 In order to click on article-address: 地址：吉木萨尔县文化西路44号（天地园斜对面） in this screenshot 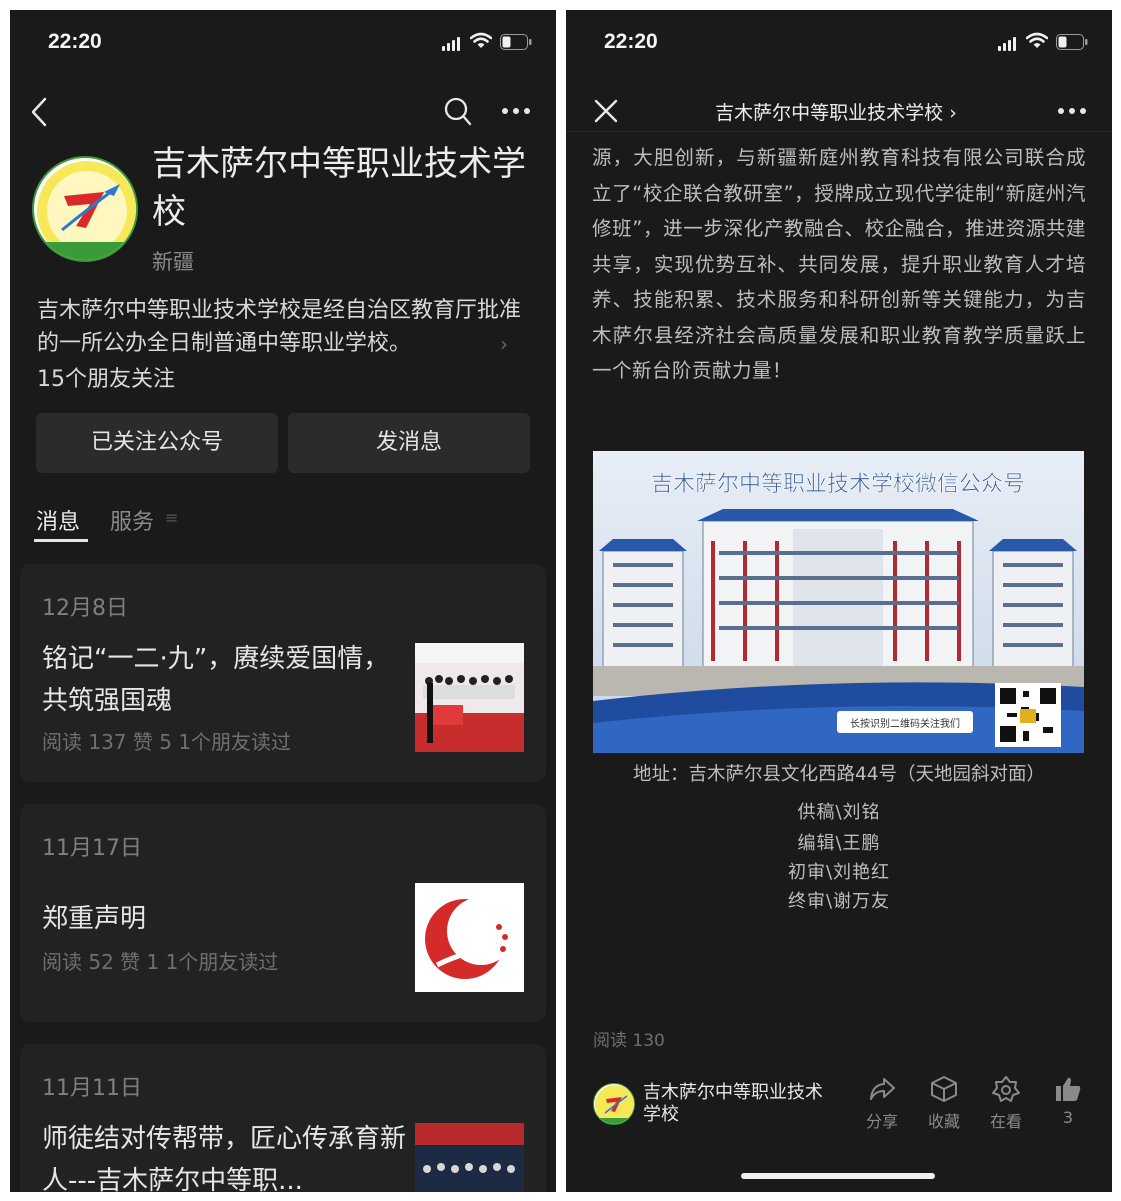, I will do `click(839, 774)`.